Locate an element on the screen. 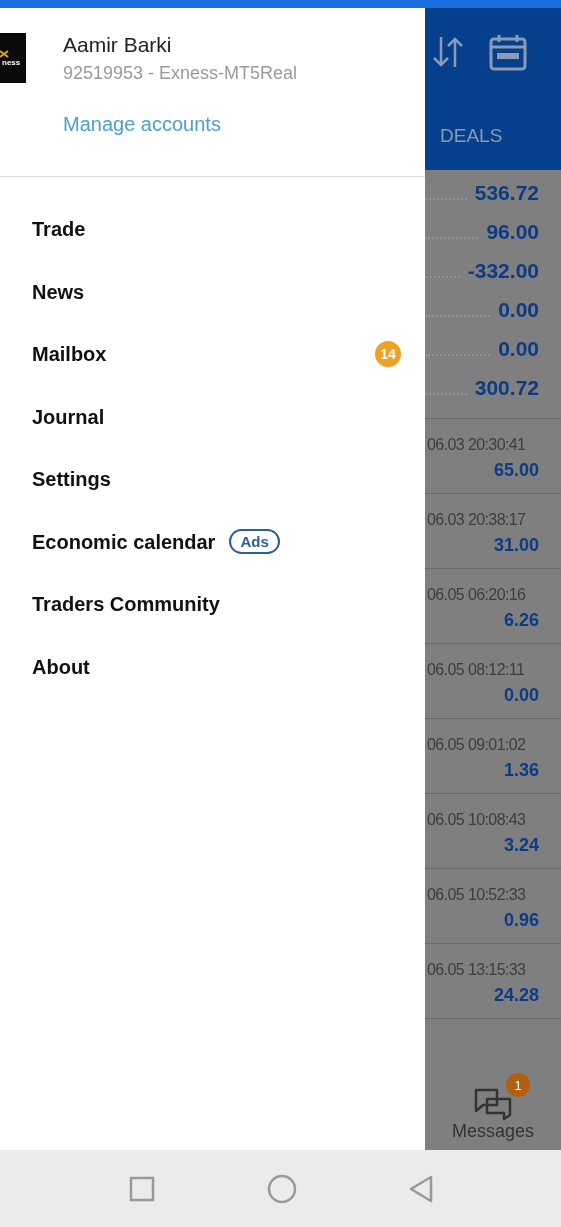 The width and height of the screenshot is (561, 1227). deal-profit: 0.00 is located at coordinates (521, 695).